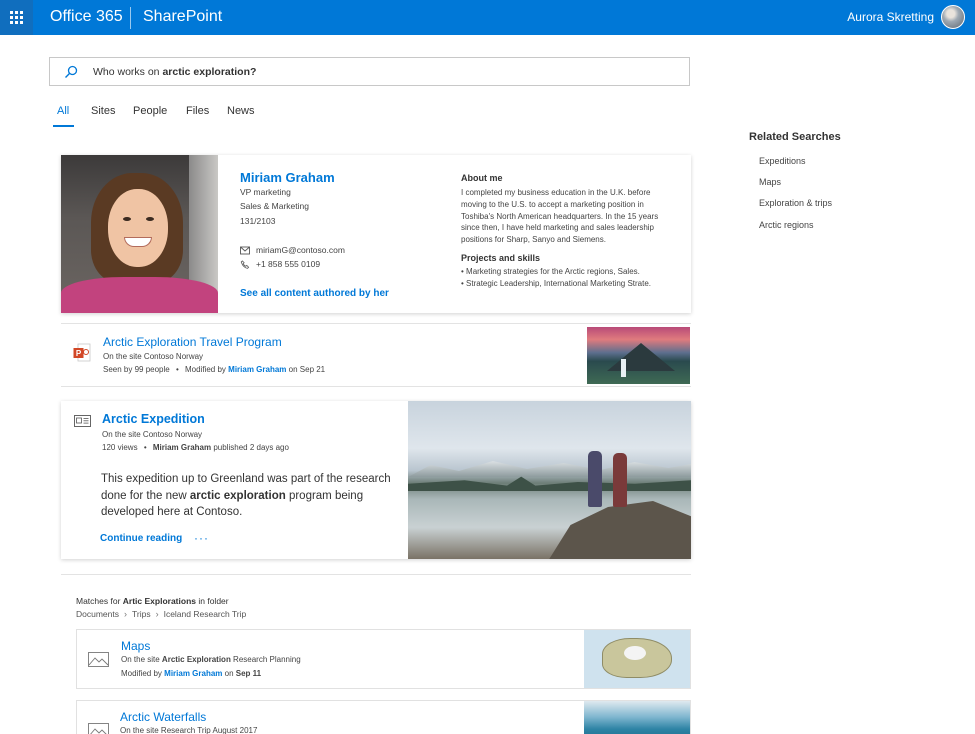  Describe the element at coordinates (130, 18) in the screenshot. I see `header-divider` at that location.